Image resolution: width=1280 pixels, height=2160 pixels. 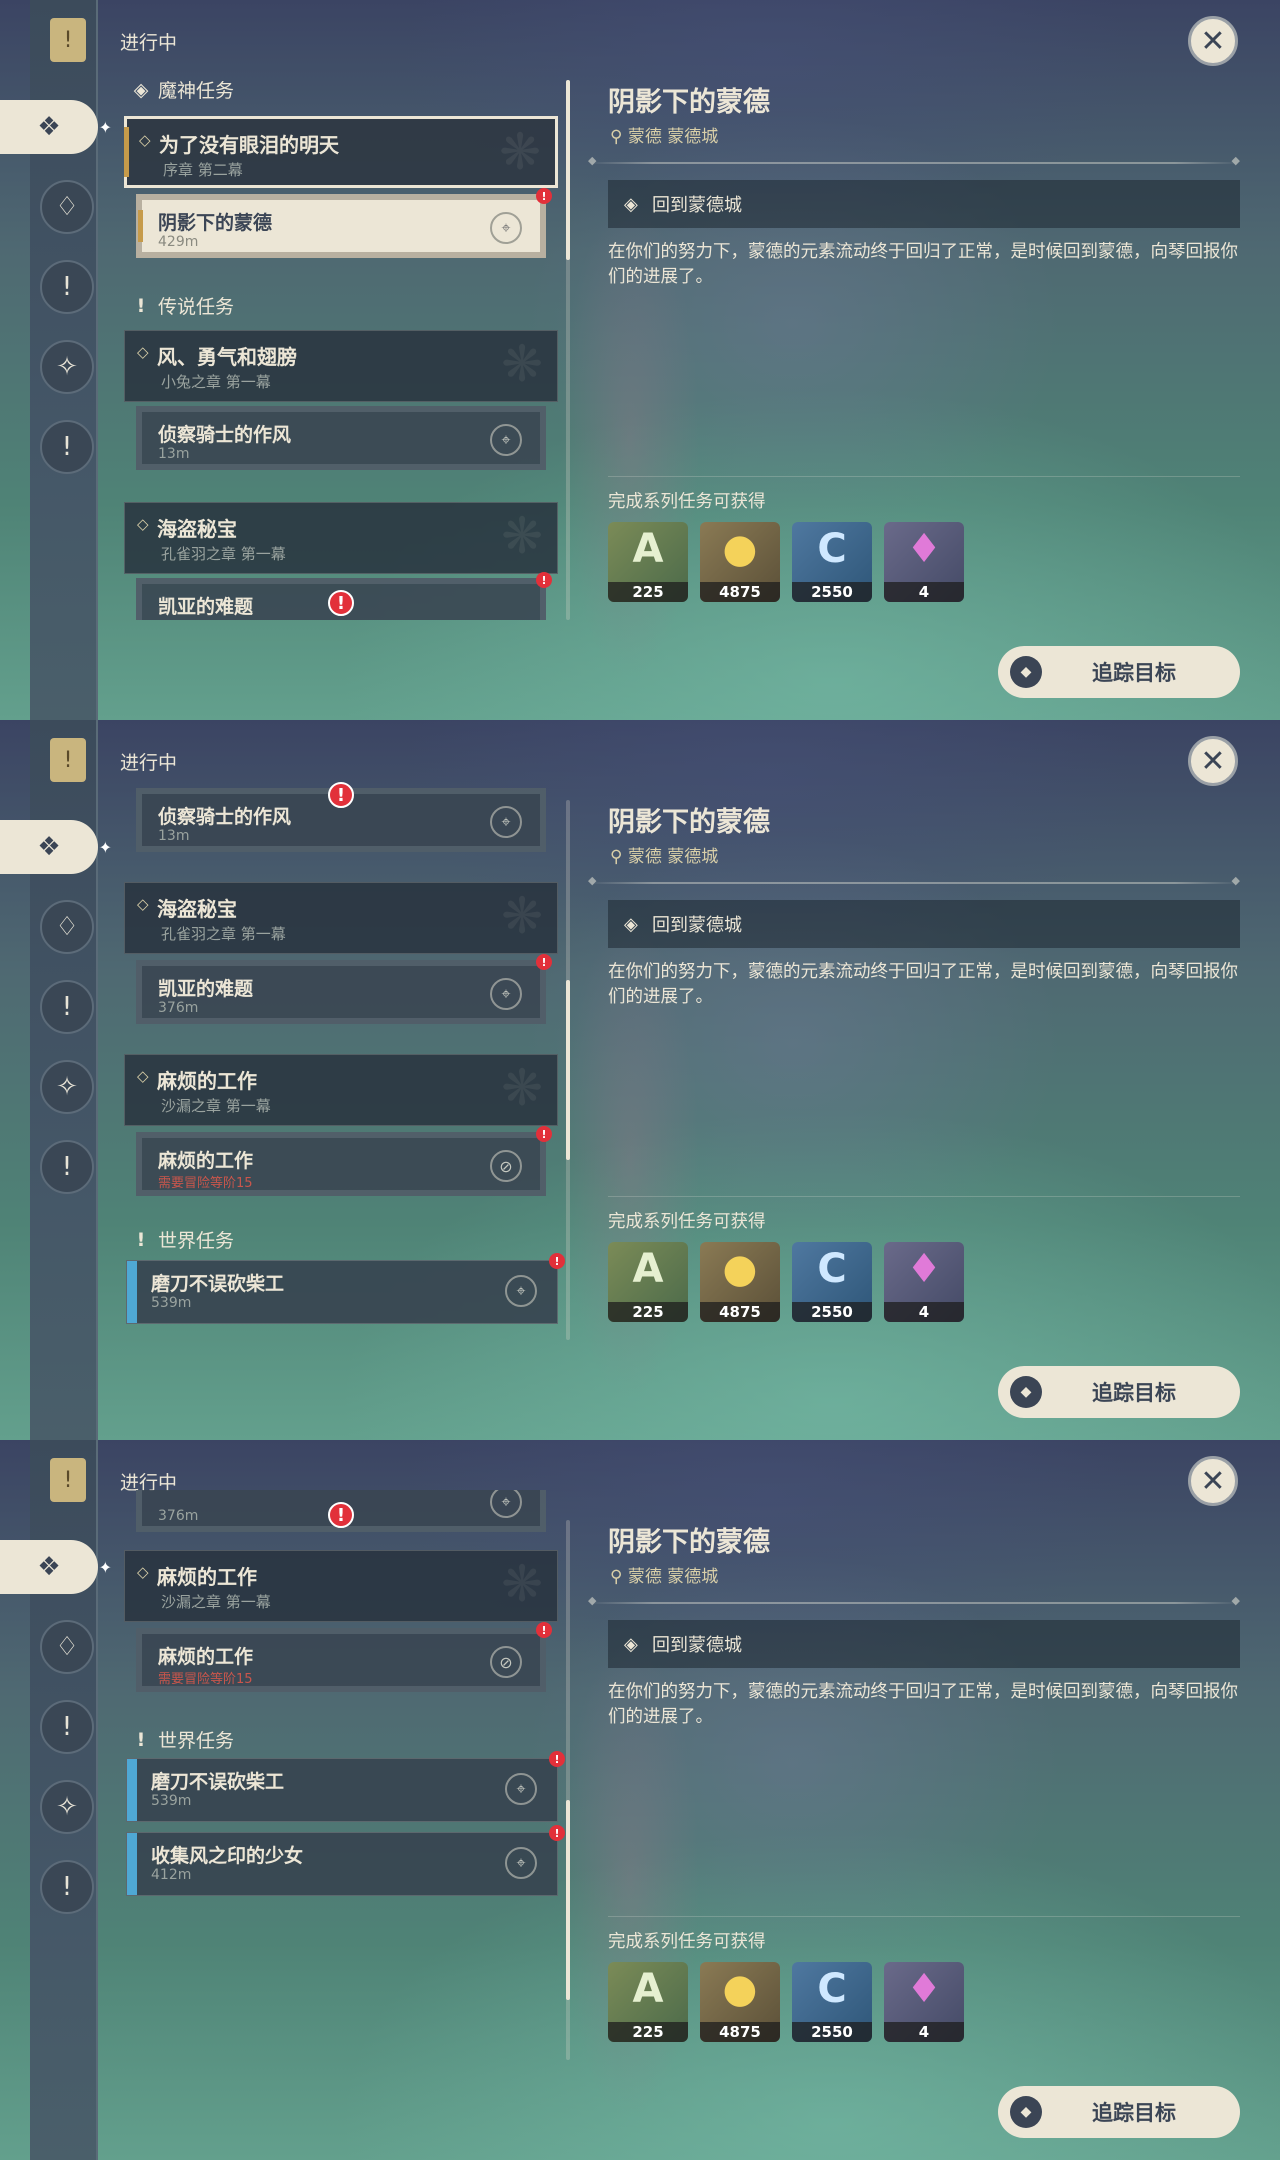 What do you see at coordinates (345, 1860) in the screenshot?
I see `world-quest-item: 收集风之印的少女 412m ⌖ !` at bounding box center [345, 1860].